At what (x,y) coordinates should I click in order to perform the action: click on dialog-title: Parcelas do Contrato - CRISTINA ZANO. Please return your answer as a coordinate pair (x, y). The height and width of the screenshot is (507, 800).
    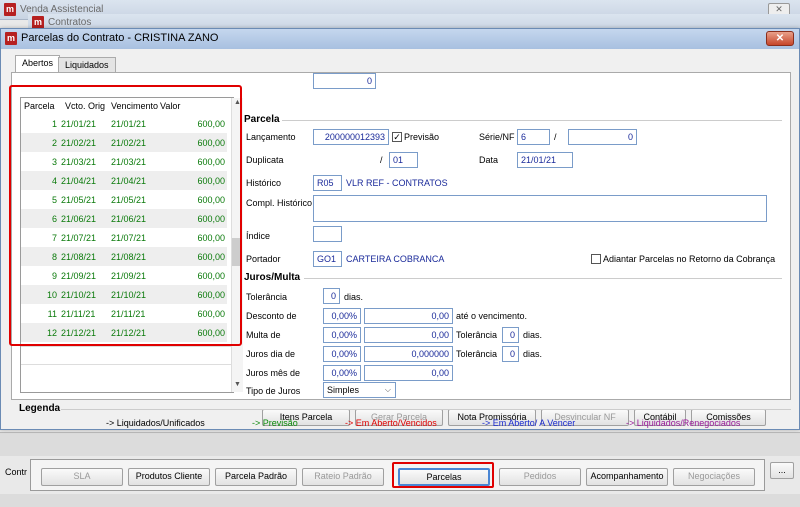
    Looking at the image, I should click on (120, 38).